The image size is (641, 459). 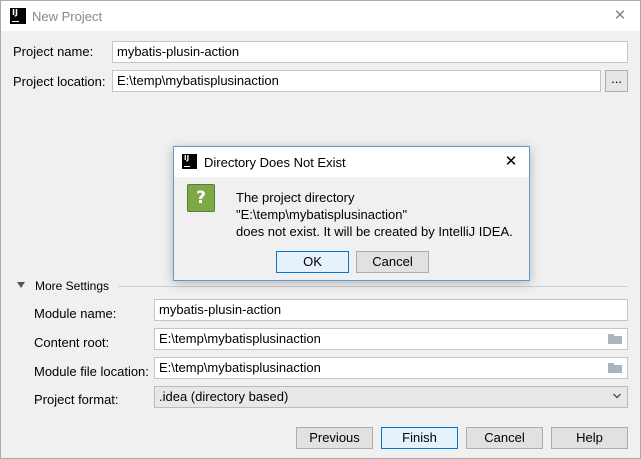 What do you see at coordinates (391, 339) in the screenshot?
I see `content-root-field: E:\temp\mybatisplusinaction` at bounding box center [391, 339].